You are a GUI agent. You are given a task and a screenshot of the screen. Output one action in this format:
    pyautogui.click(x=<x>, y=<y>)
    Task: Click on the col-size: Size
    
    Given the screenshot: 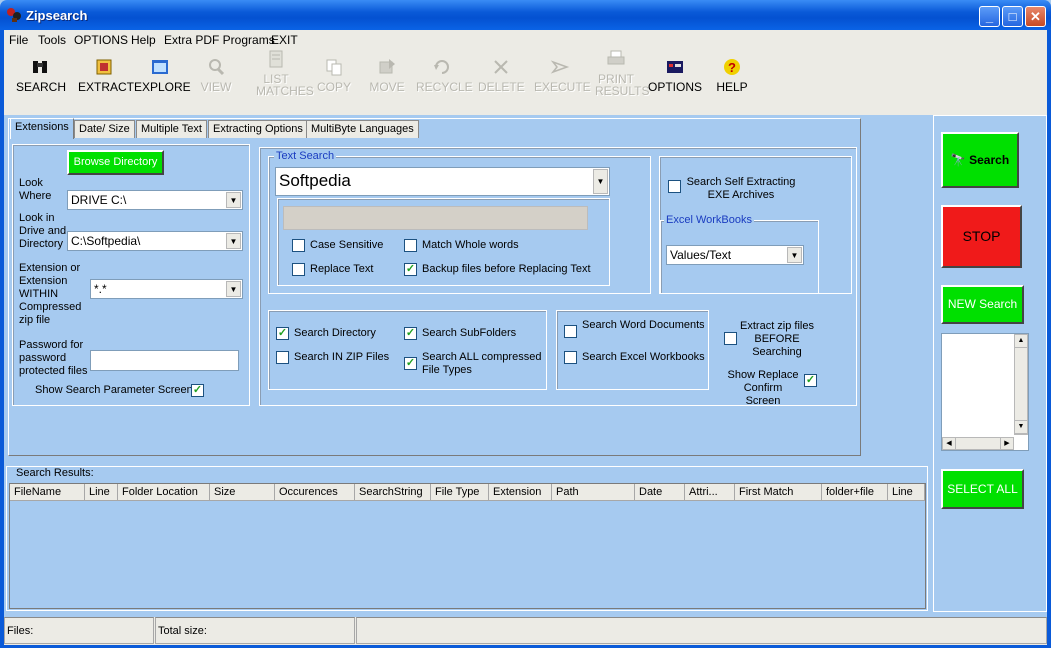 What is the action you would take?
    pyautogui.click(x=242, y=492)
    